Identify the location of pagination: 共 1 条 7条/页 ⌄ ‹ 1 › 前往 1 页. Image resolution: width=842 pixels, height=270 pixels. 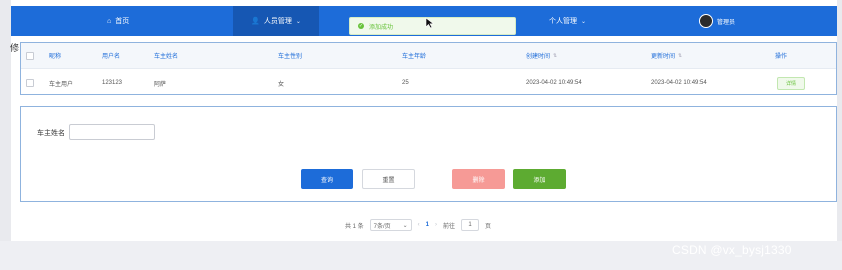
(418, 225).